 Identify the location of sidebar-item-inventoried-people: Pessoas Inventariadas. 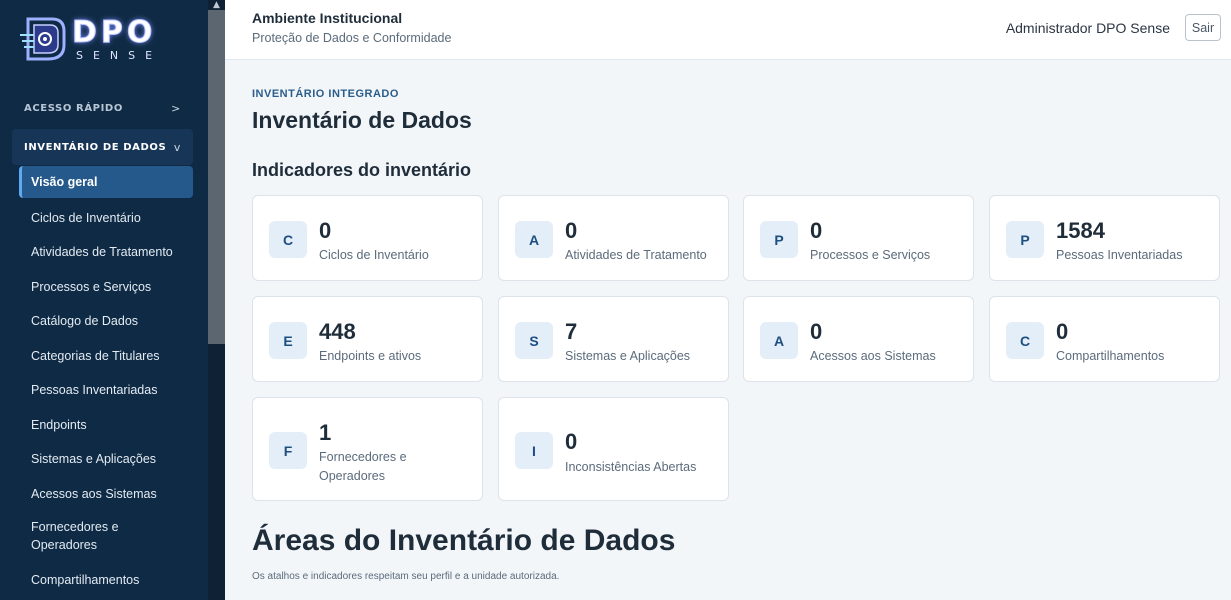
(106, 390).